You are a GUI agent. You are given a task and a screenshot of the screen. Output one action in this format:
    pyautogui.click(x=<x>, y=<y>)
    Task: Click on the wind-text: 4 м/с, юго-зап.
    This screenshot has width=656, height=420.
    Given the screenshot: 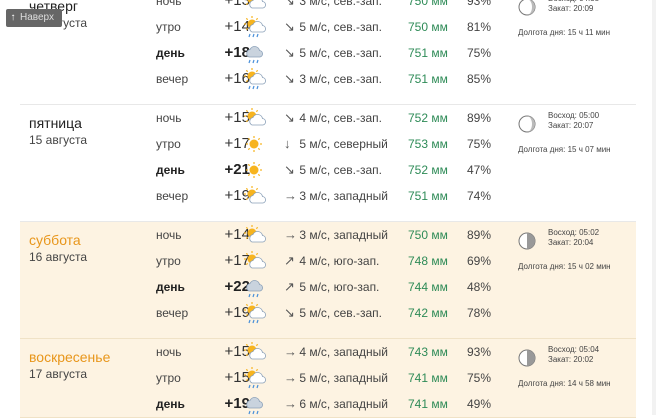 What is the action you would take?
    pyautogui.click(x=339, y=261)
    